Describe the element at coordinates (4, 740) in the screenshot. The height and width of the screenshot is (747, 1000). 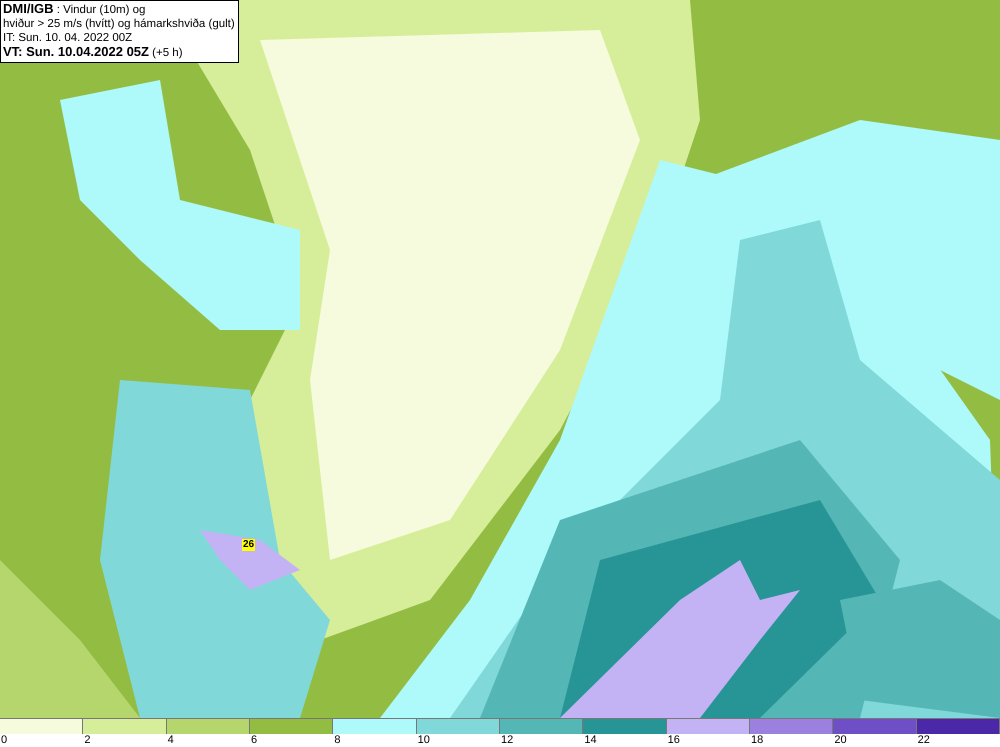
I see `legend-tick-label: 0` at that location.